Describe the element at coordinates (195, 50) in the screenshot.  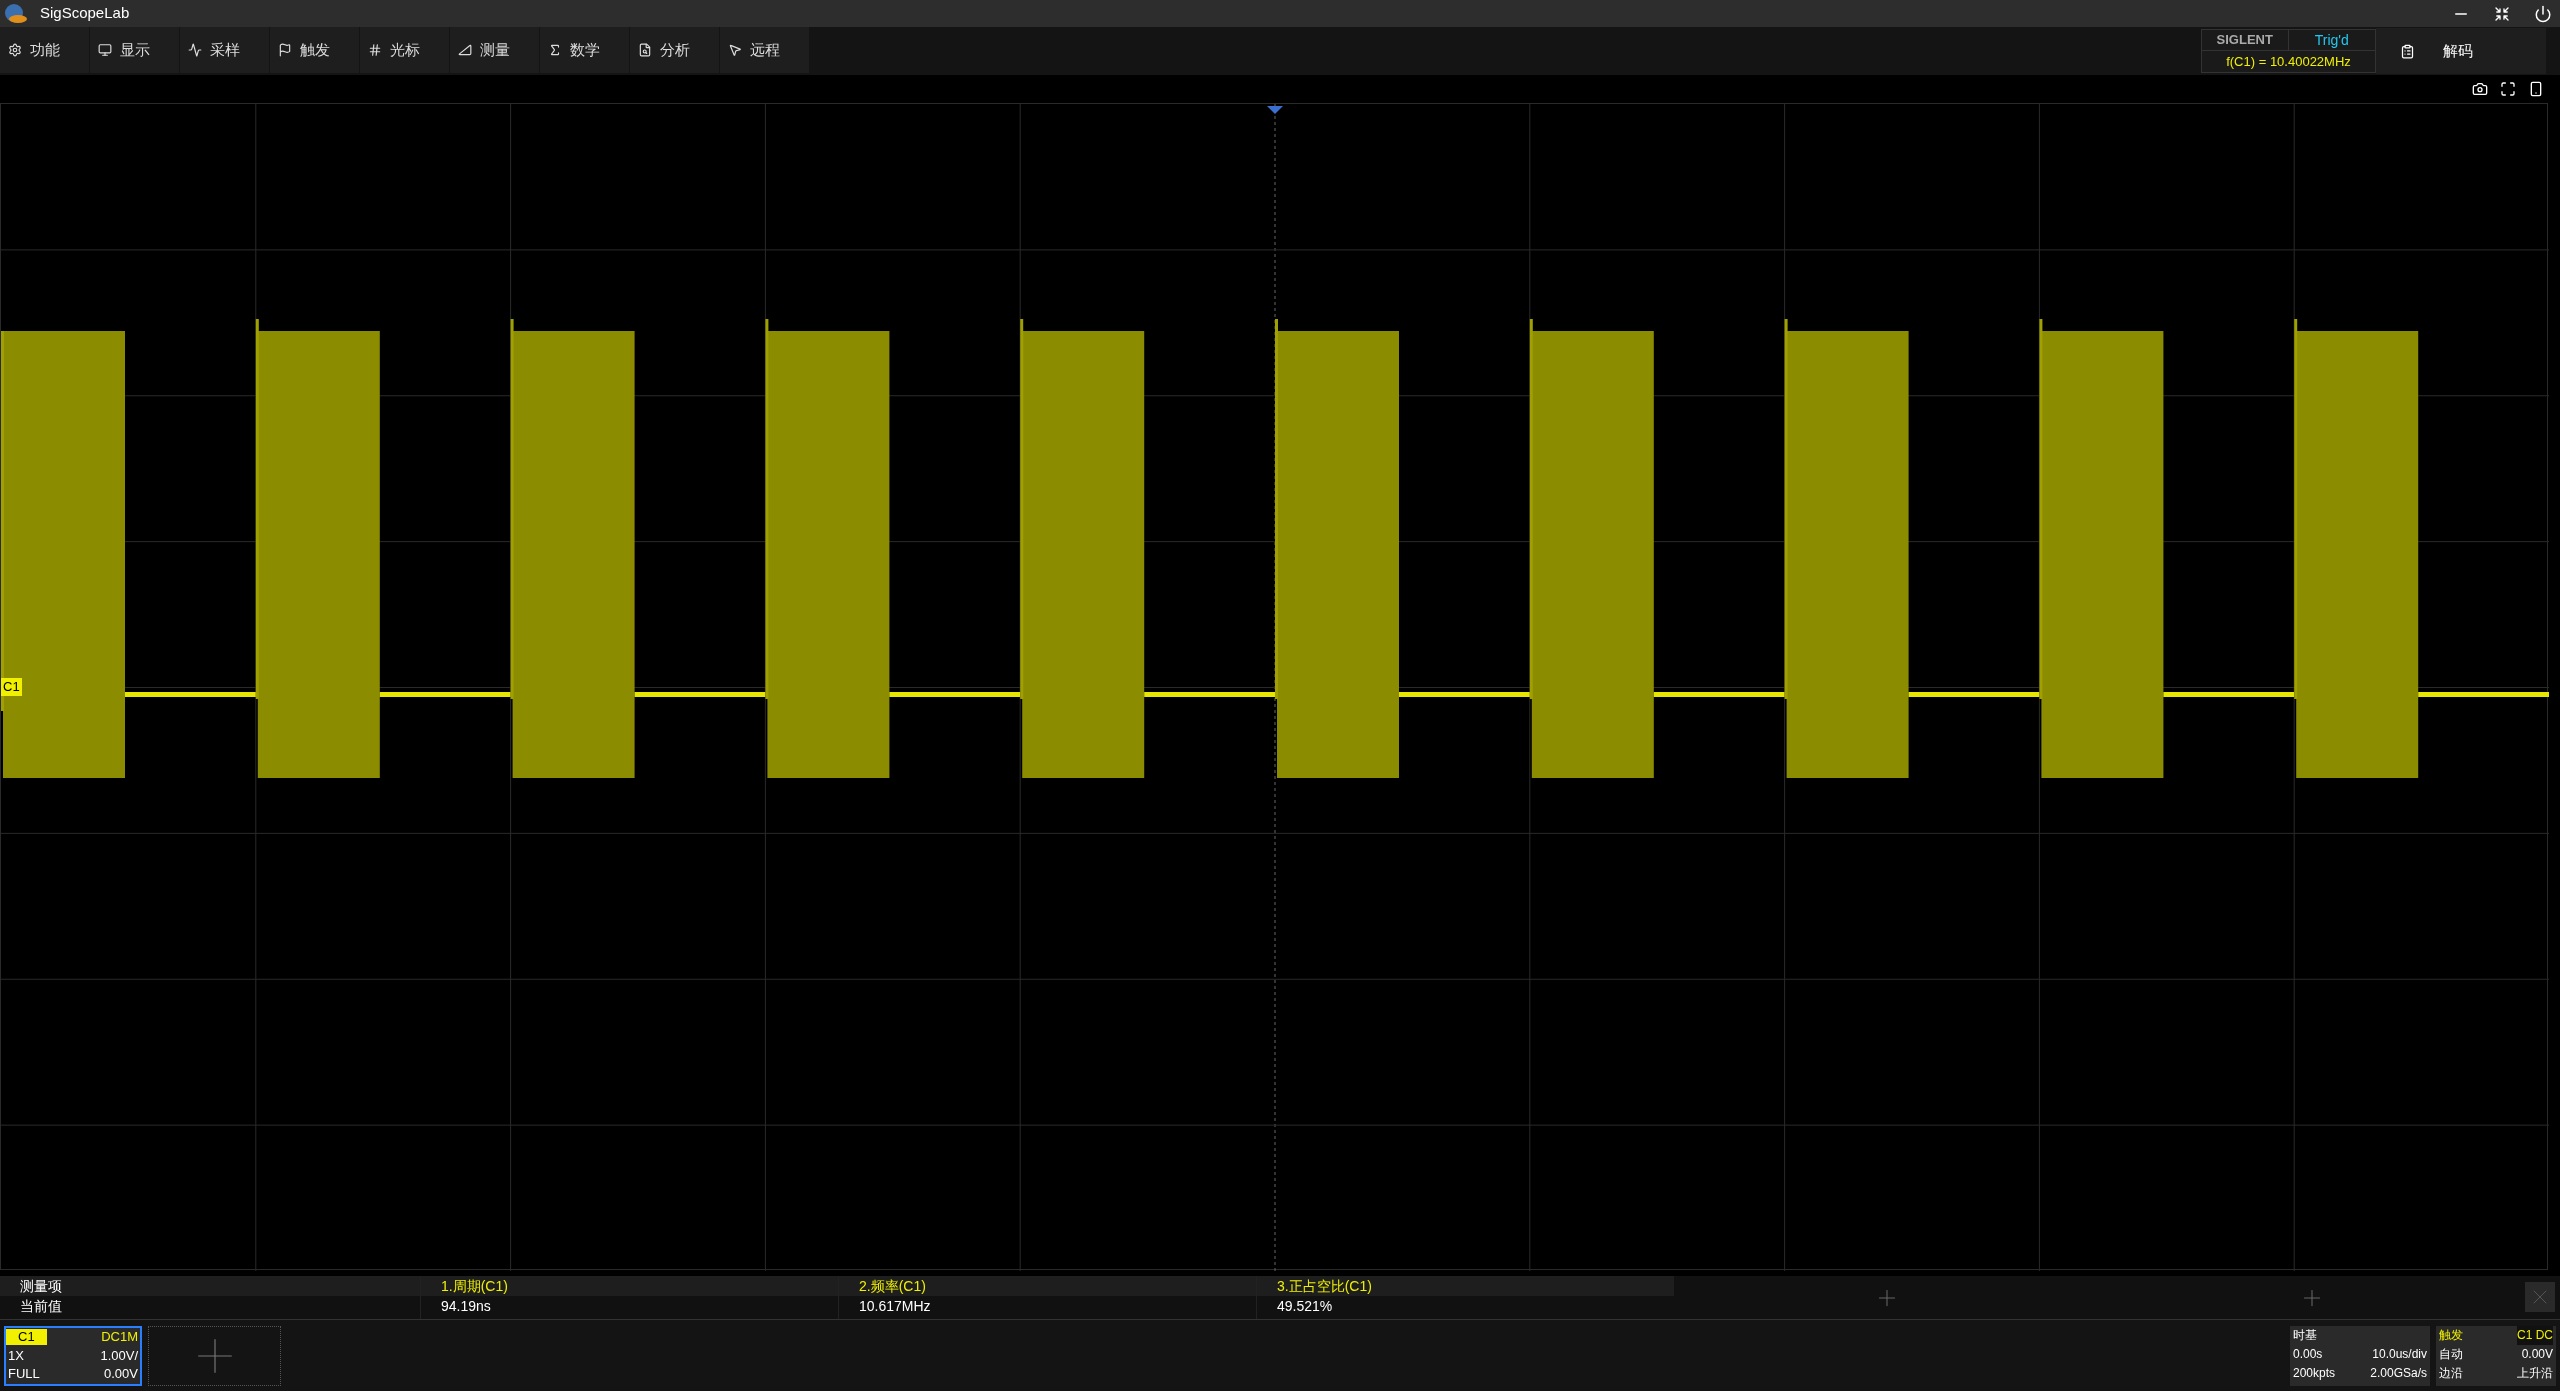
I see `pulse-icon` at that location.